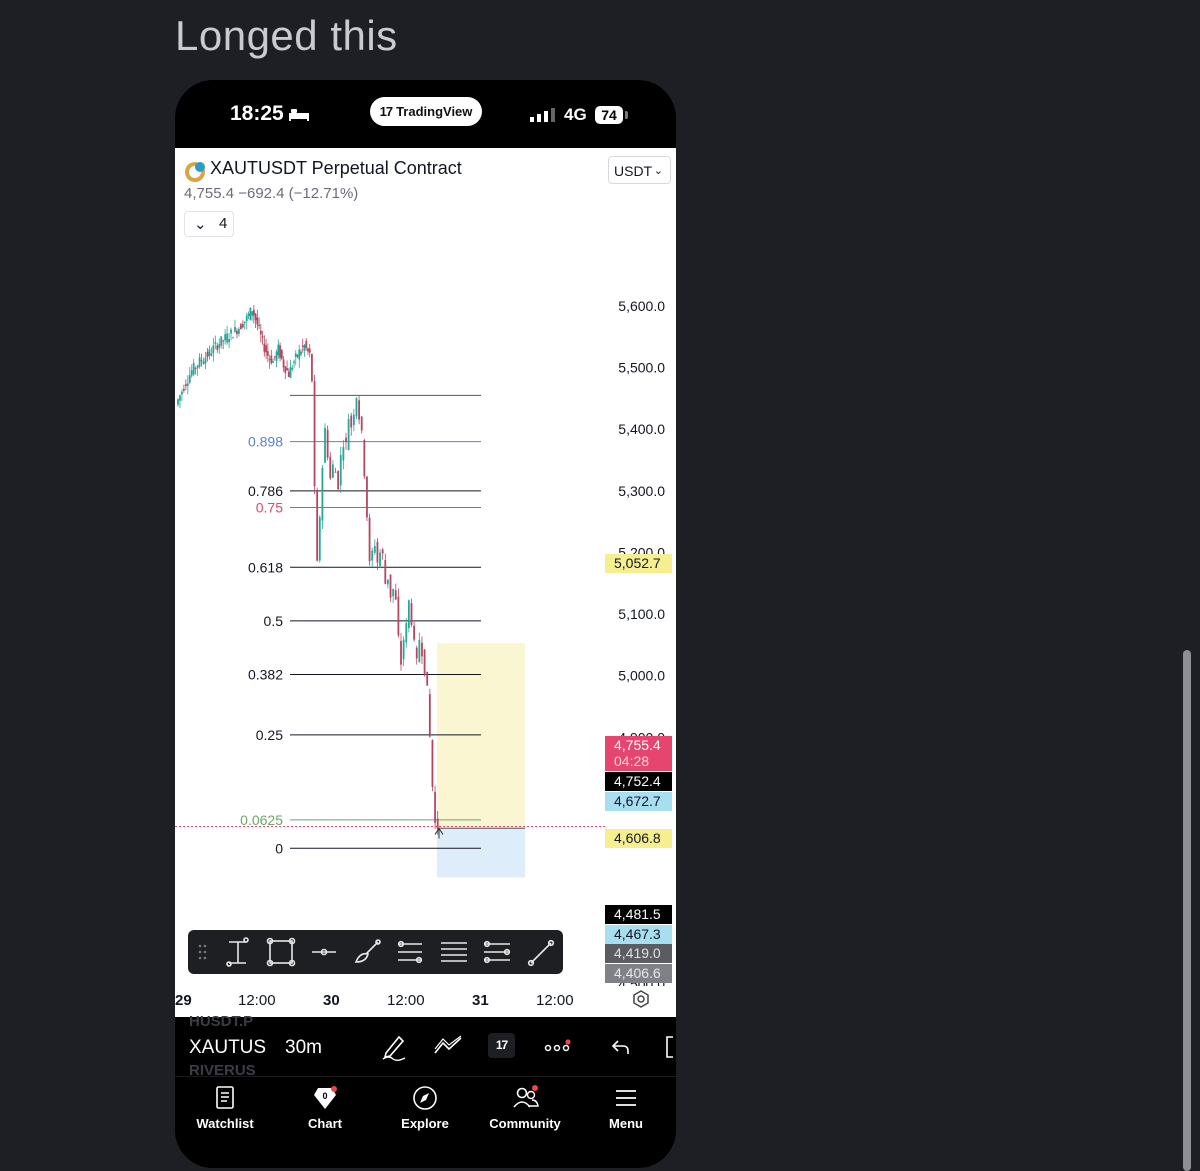 Image resolution: width=1200 pixels, height=1171 pixels. What do you see at coordinates (638, 934) in the screenshot?
I see `price-badge: 4,467.3` at bounding box center [638, 934].